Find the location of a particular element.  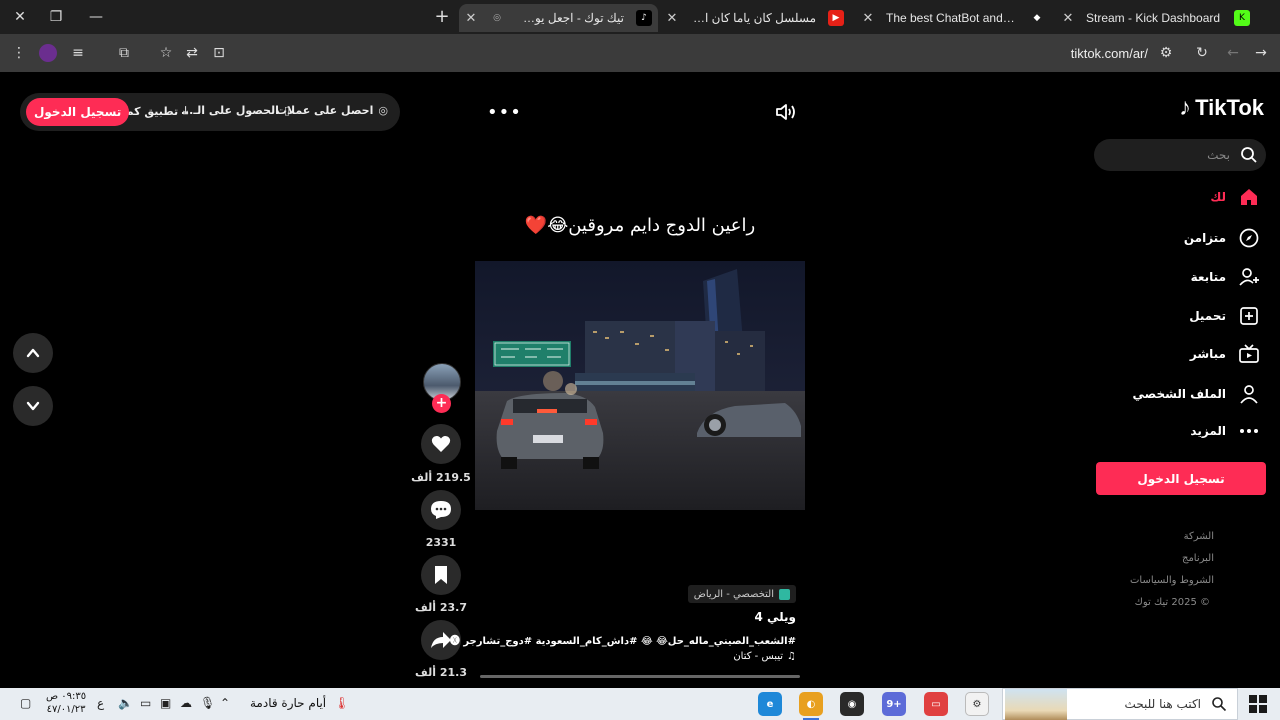

close-window-icon: ✕ is located at coordinates (20, 17).